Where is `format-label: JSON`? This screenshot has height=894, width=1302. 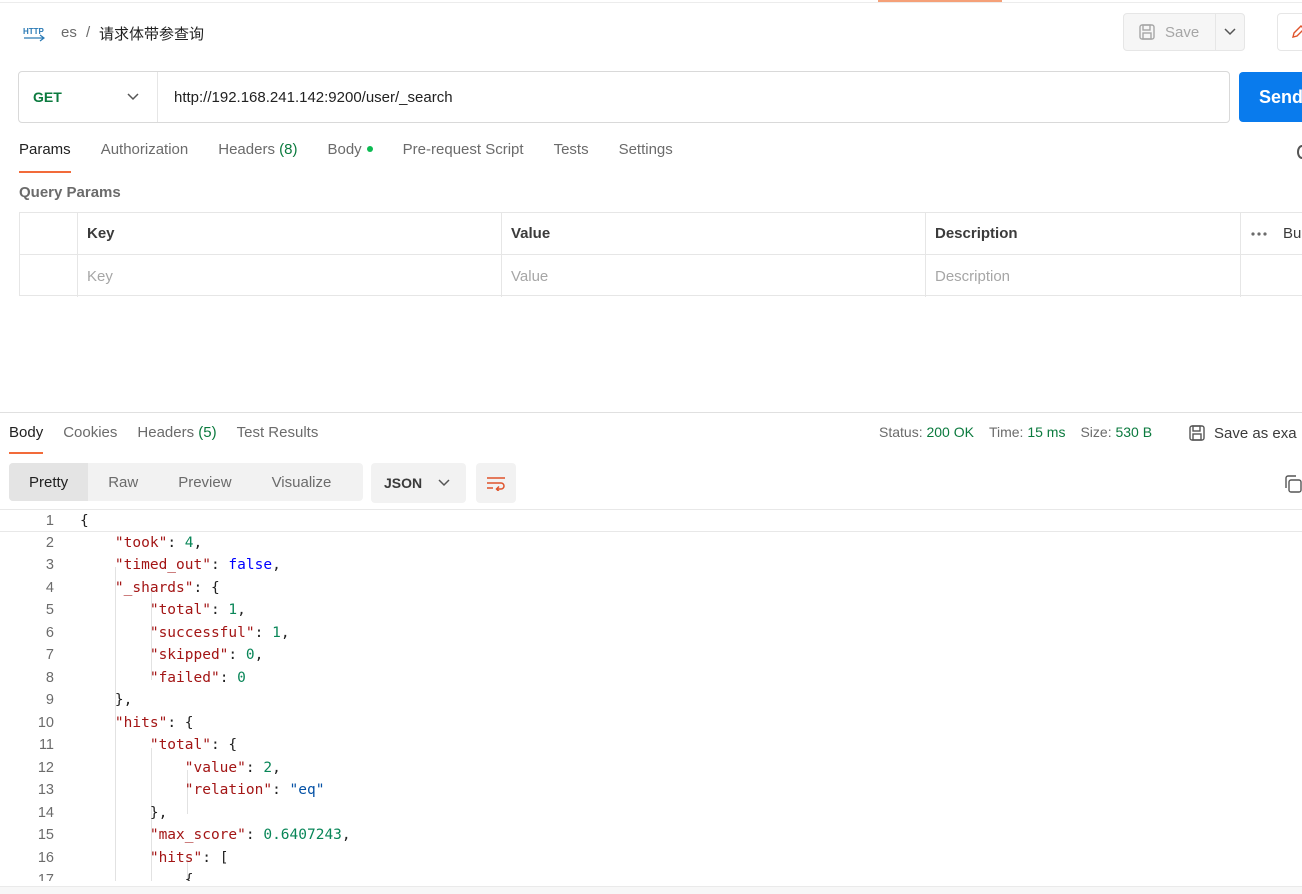 format-label: JSON is located at coordinates (403, 483).